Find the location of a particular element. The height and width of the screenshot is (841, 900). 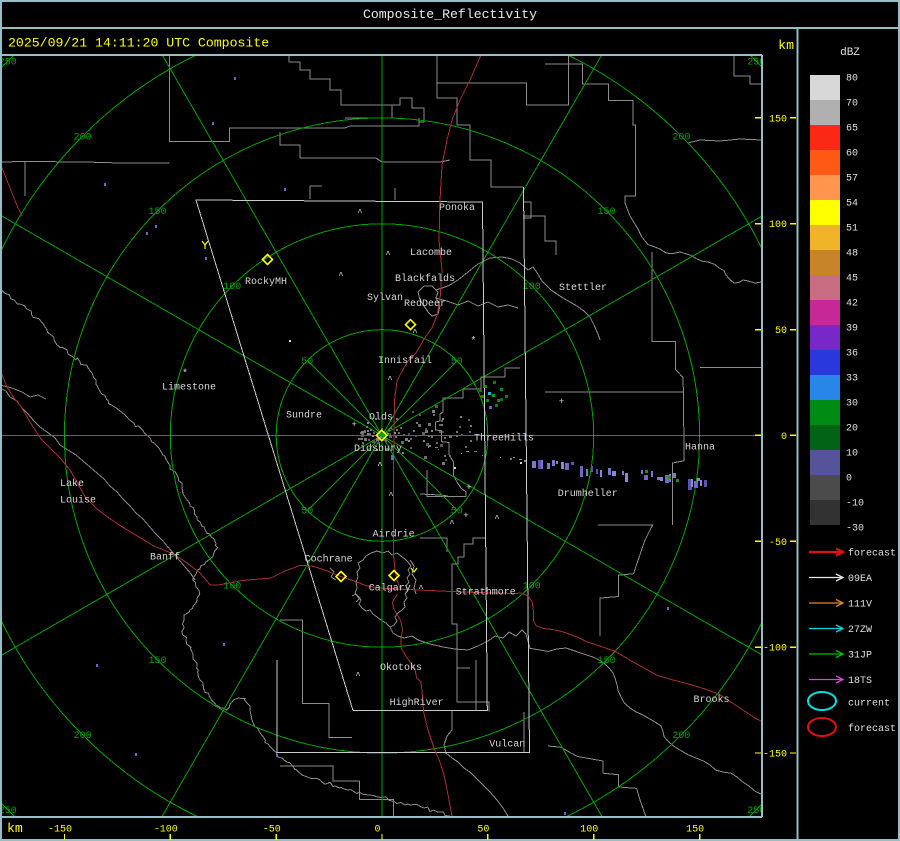

svg-text: 36 is located at coordinates (852, 354).